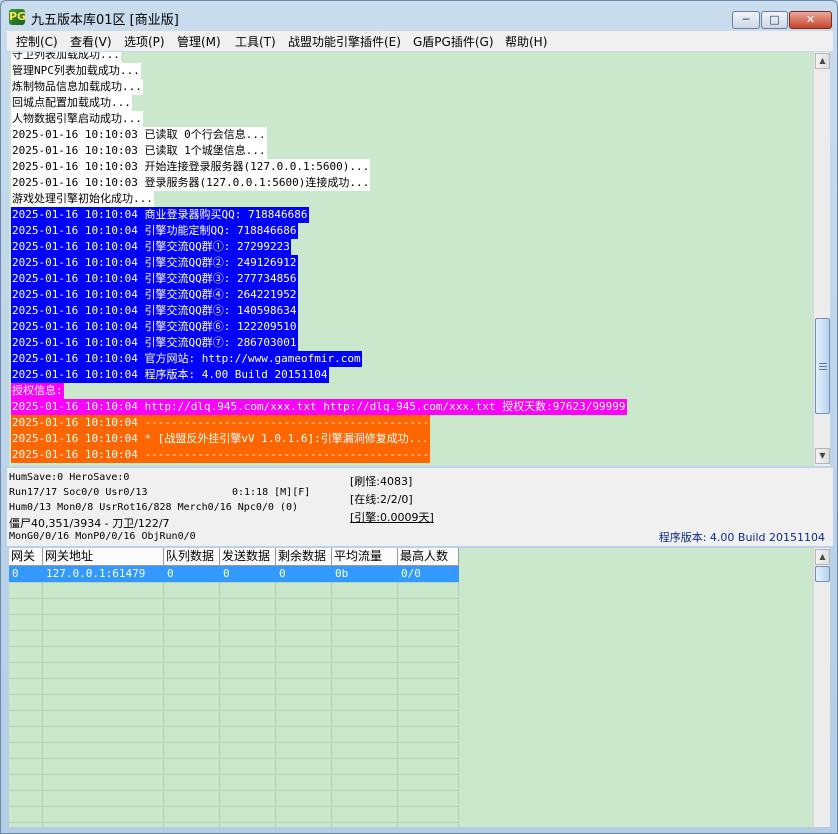 This screenshot has width=838, height=834. What do you see at coordinates (365, 557) in the screenshot?
I see `col-avg-traffic: 平均流量` at bounding box center [365, 557].